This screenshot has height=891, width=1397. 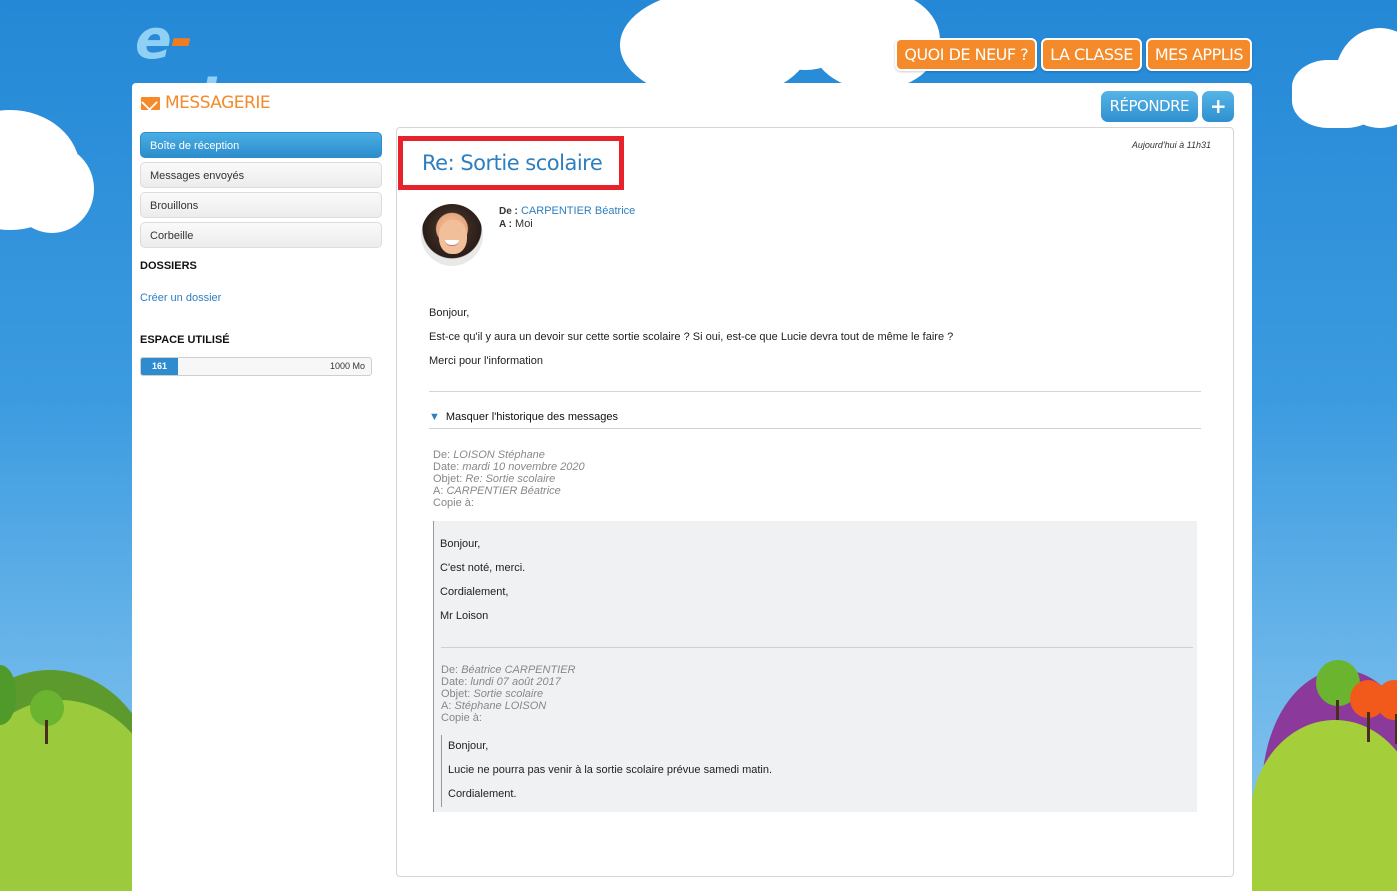 What do you see at coordinates (482, 794) in the screenshot?
I see `quote-paragraph: Cordialement.` at bounding box center [482, 794].